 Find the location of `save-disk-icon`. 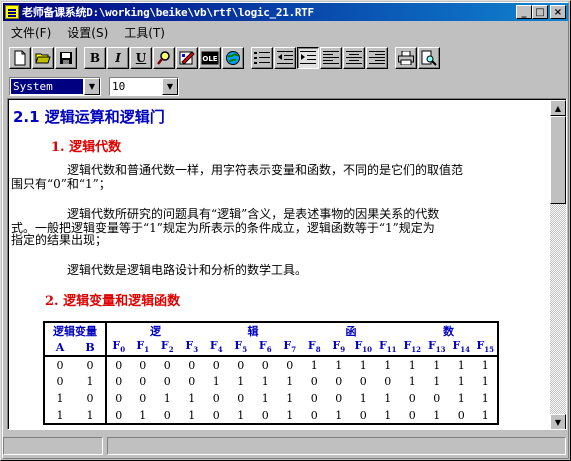

save-disk-icon is located at coordinates (66, 58).